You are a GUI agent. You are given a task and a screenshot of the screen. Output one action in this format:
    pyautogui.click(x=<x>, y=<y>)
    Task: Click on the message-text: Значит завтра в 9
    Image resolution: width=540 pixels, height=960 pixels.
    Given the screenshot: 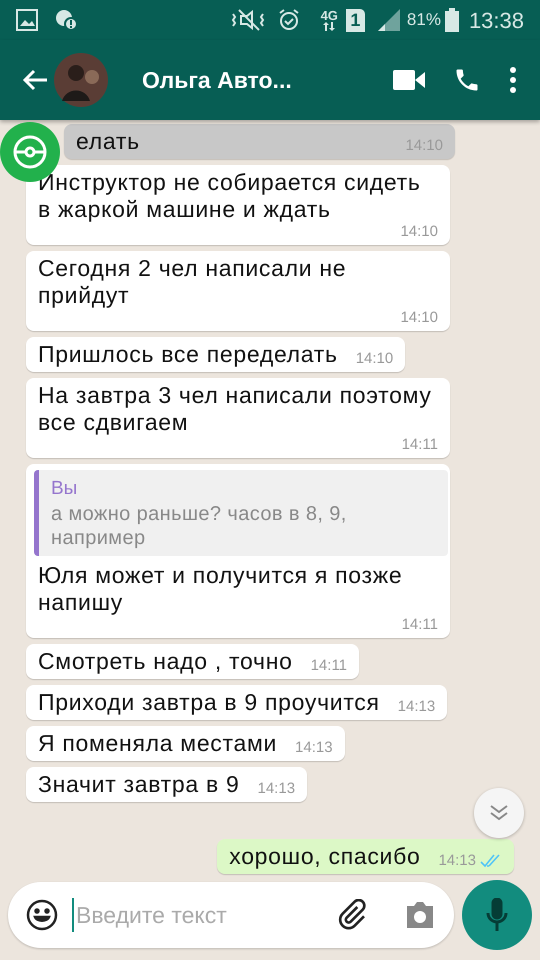 What is the action you would take?
    pyautogui.click(x=139, y=784)
    